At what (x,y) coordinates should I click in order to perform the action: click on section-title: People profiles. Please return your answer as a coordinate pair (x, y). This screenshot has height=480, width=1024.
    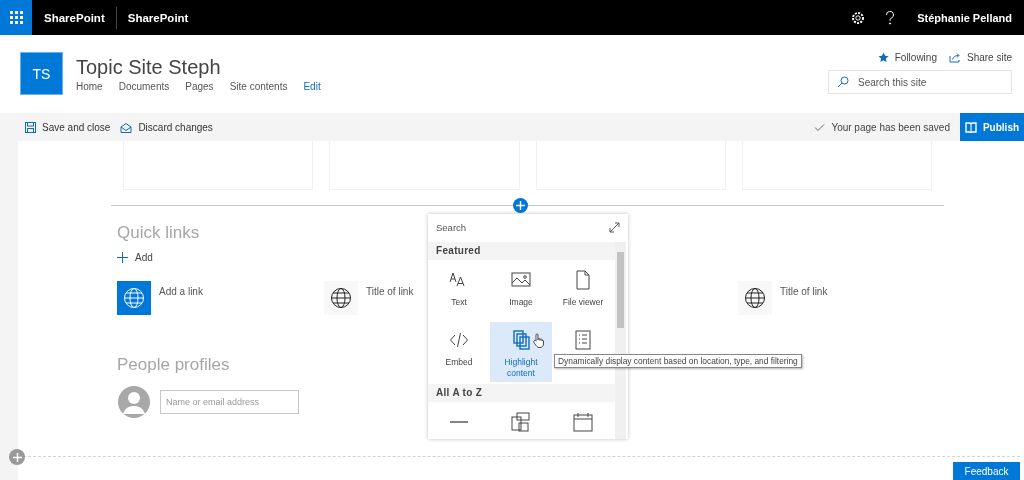
    Looking at the image, I should click on (173, 365).